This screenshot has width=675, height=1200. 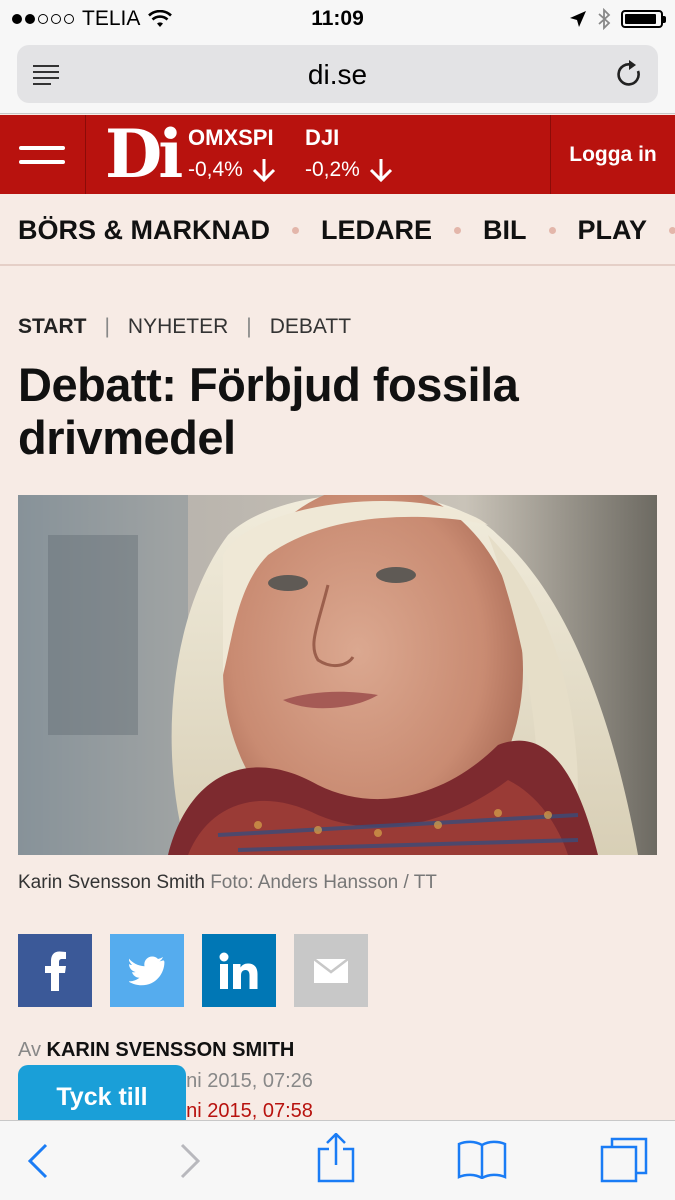 I want to click on published-date: uni 2015, 07:26, so click(x=244, y=1081).